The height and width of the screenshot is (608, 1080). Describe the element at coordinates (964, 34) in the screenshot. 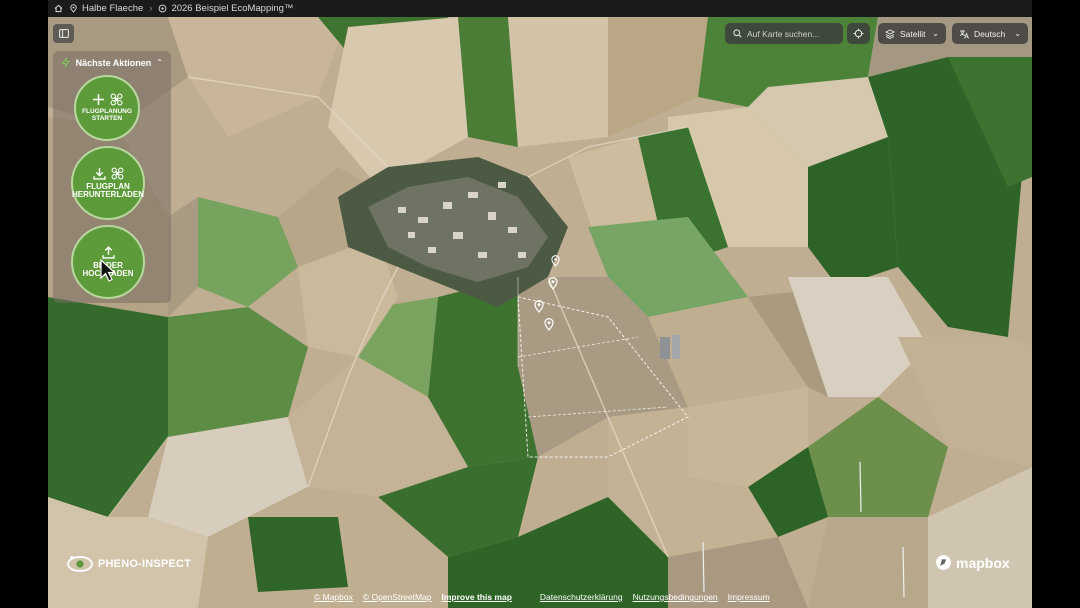

I see `translate-icon` at that location.